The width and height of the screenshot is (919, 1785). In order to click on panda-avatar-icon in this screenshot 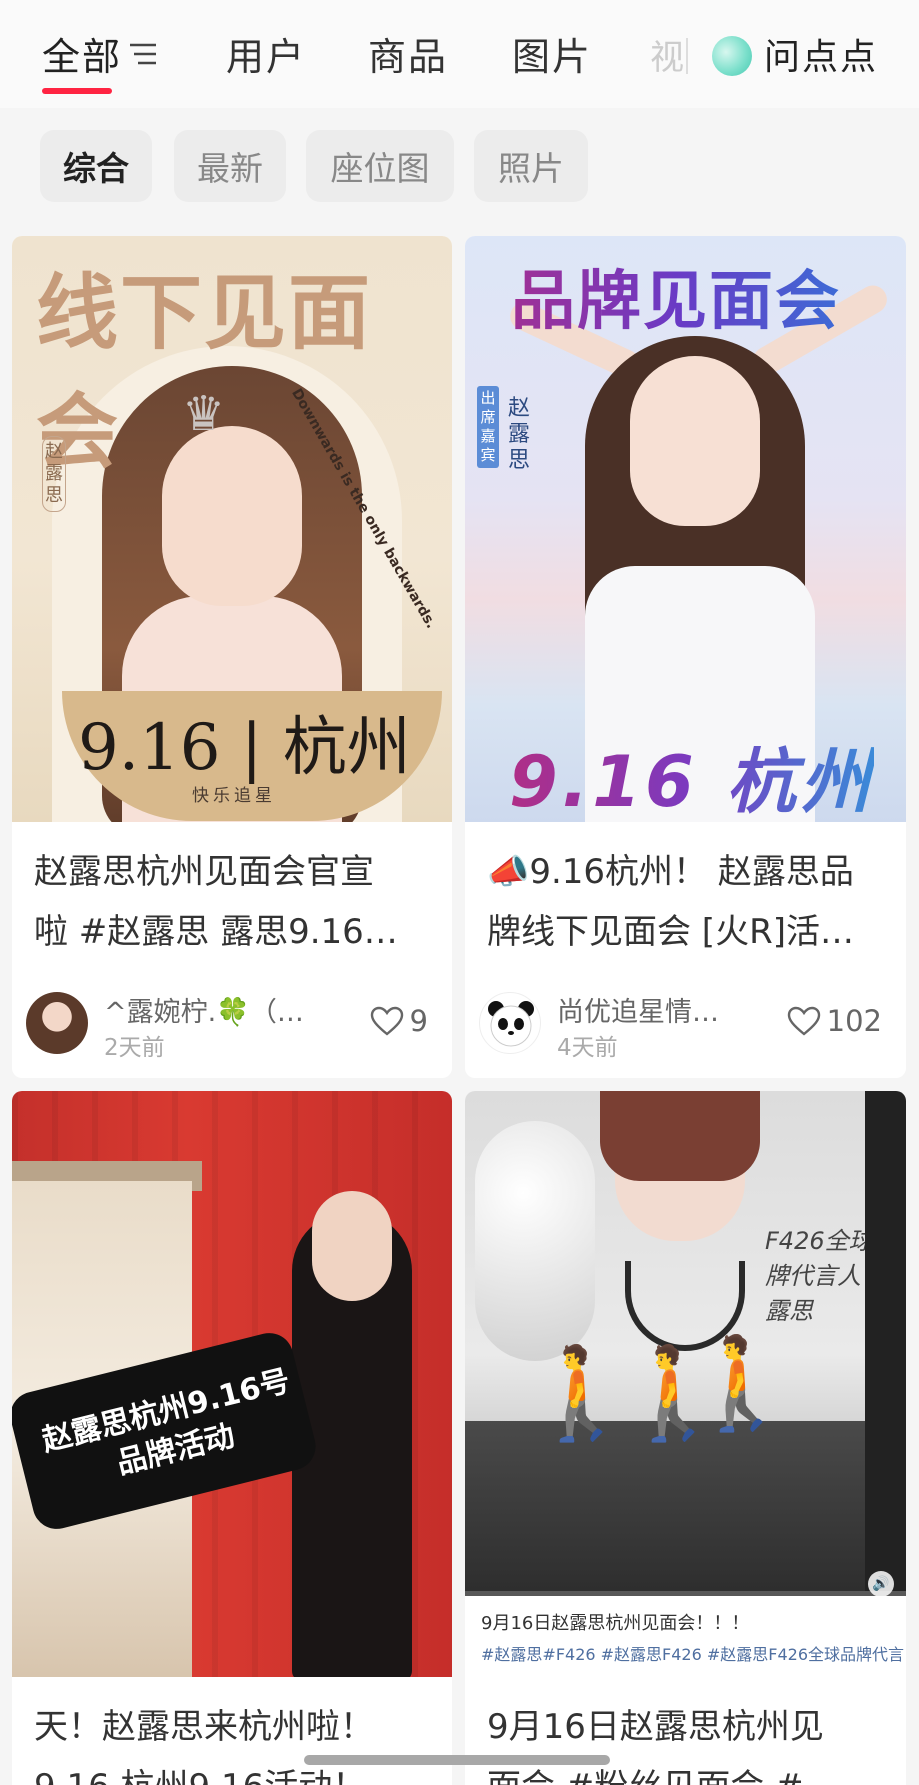, I will do `click(510, 1023)`.